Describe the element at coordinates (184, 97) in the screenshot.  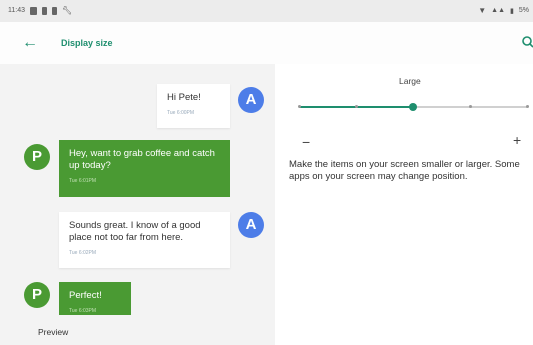
I see `message-text: Hi Pete!` at that location.